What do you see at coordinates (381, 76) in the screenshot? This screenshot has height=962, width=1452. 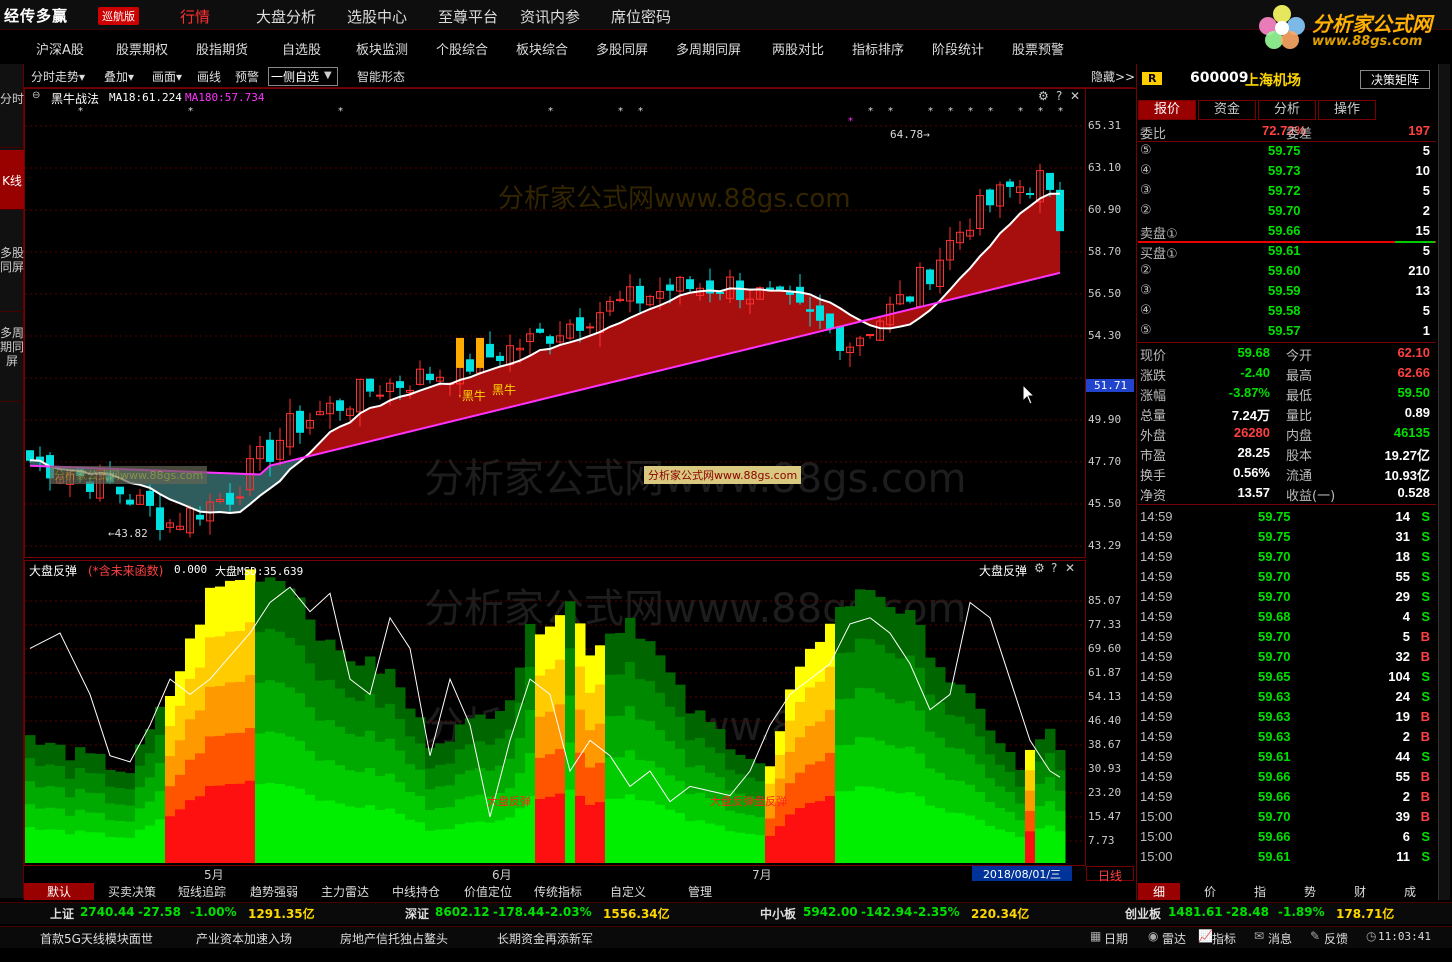 I see `tool-smart-pattern: 智能形态` at bounding box center [381, 76].